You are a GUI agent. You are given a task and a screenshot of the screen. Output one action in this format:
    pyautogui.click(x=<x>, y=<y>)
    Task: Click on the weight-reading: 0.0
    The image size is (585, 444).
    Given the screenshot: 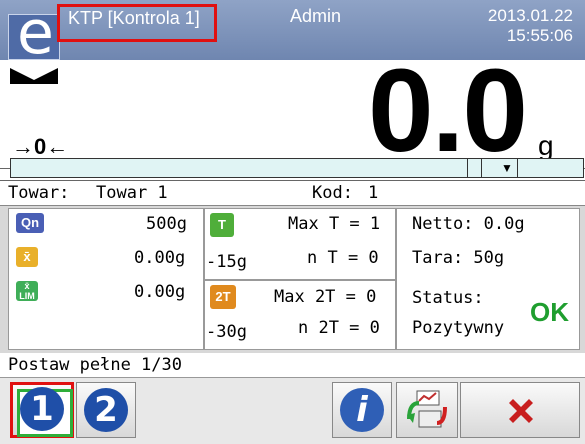 What is the action you would take?
    pyautogui.click(x=448, y=111)
    